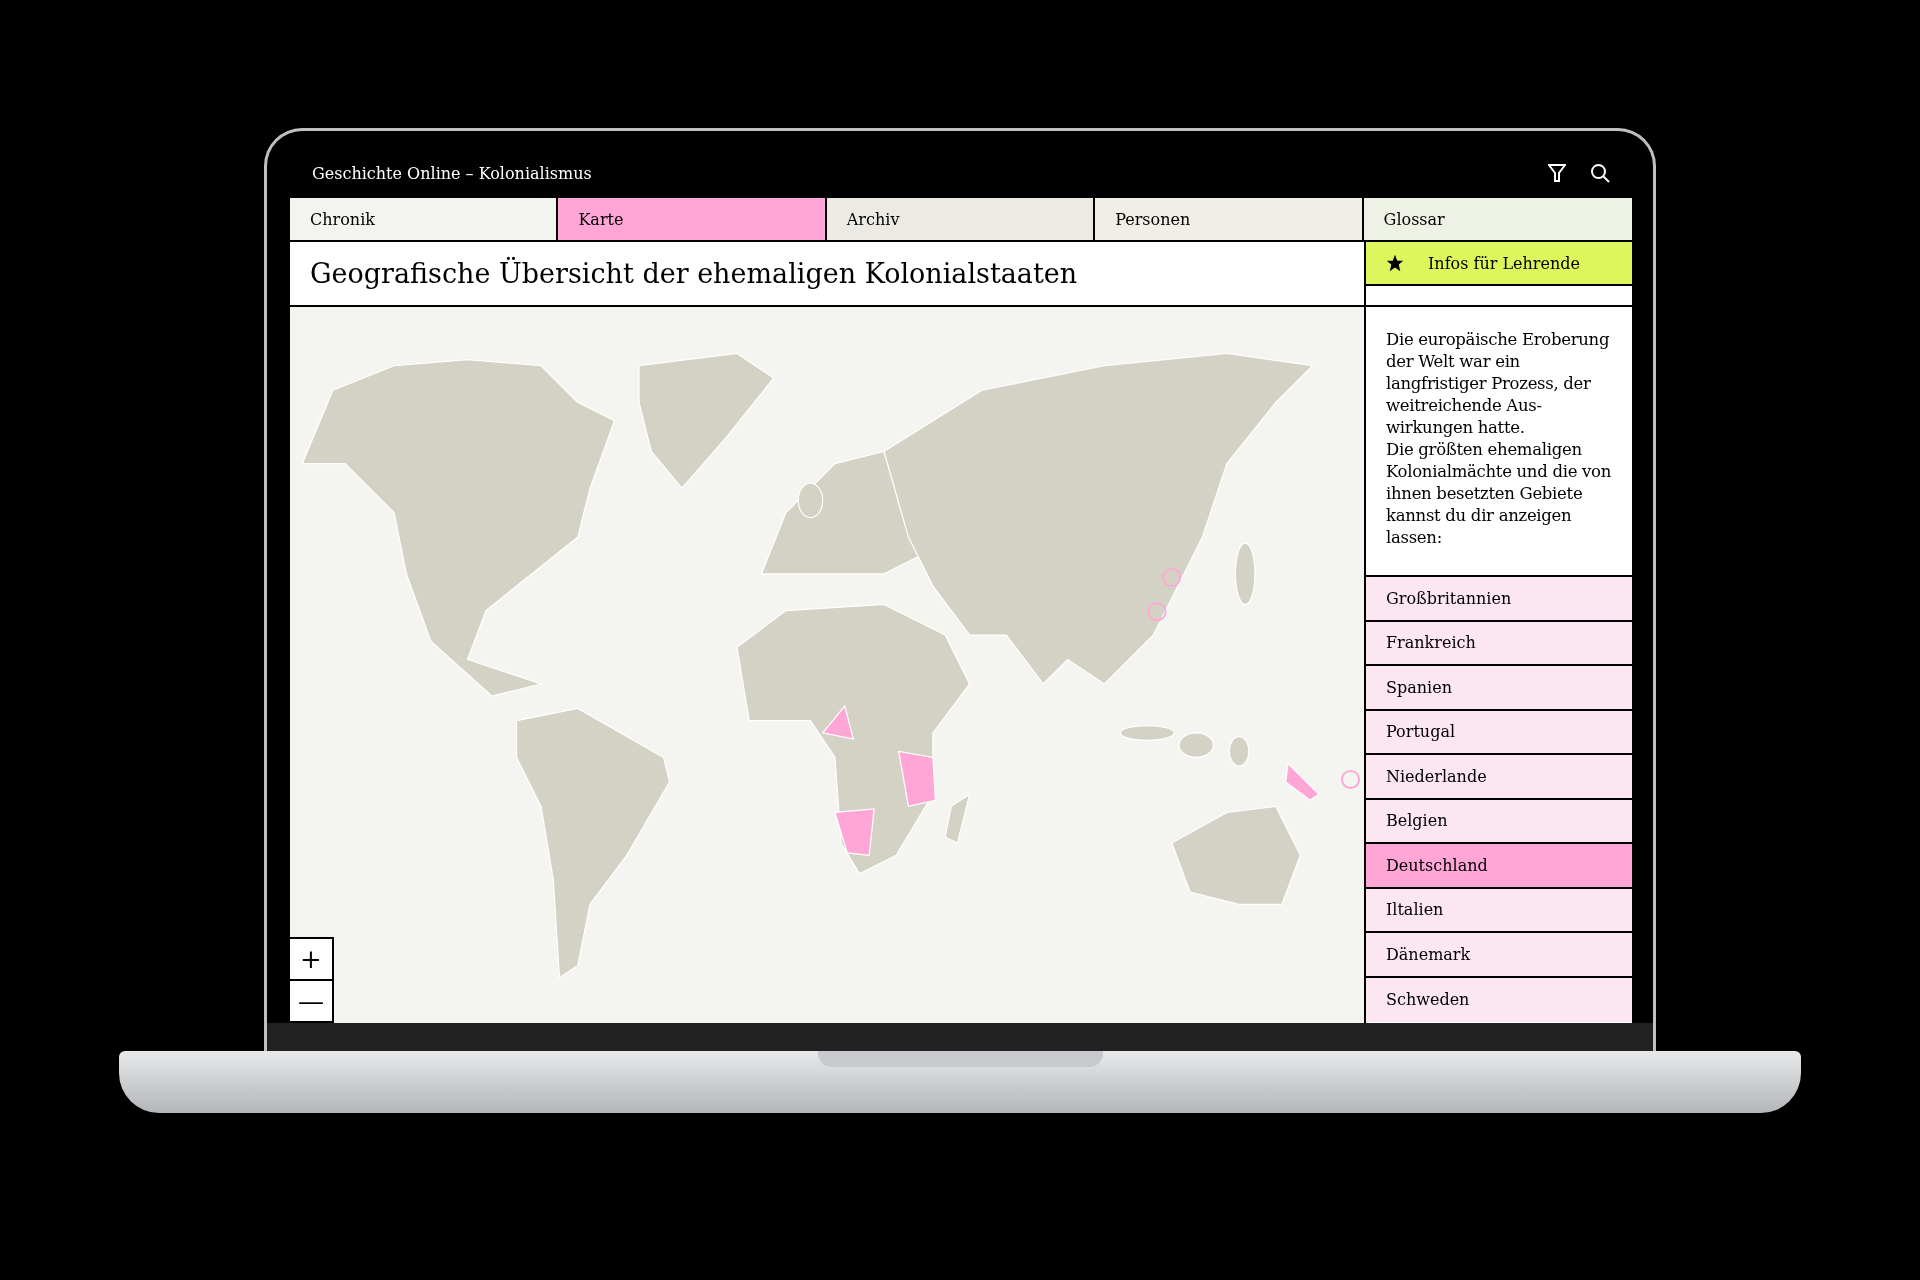  I want to click on zoom-button: +, so click(312, 959).